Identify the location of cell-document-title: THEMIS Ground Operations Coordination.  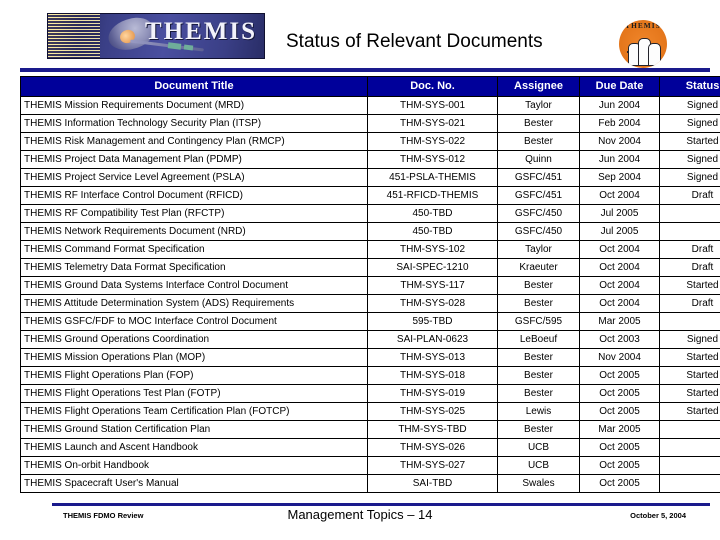
(194, 339).